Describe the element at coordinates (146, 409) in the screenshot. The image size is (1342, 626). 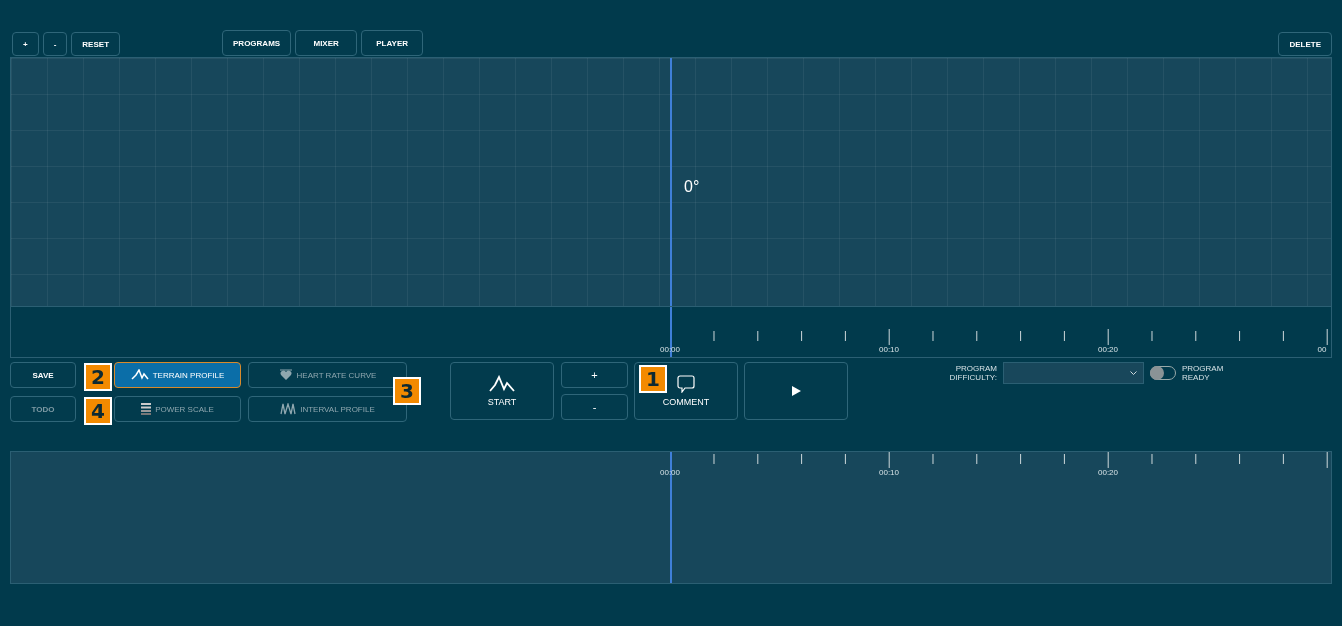
I see `bars-icon` at that location.